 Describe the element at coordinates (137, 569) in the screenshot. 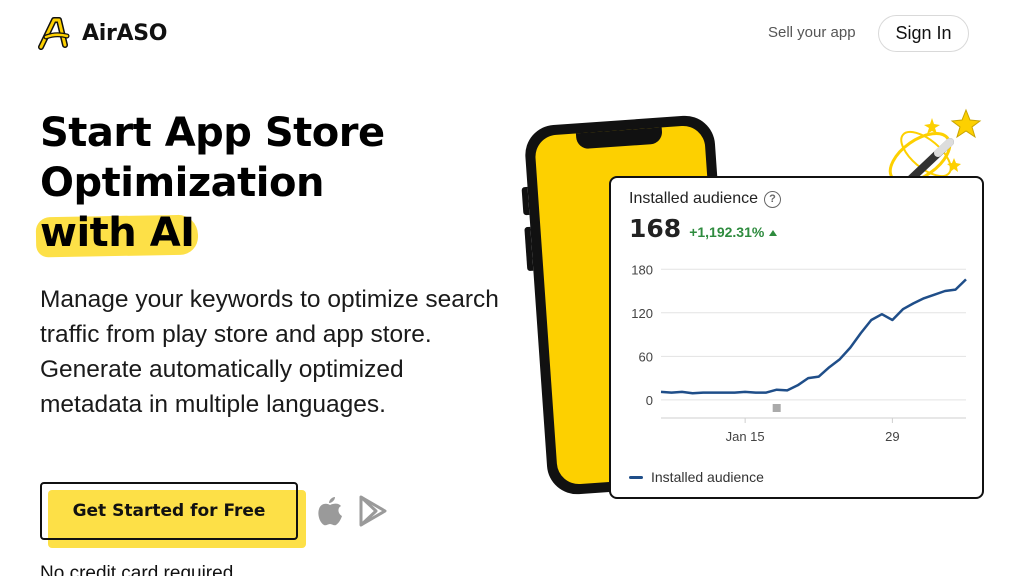

I see `no-credit-card-note: No credit card required` at that location.